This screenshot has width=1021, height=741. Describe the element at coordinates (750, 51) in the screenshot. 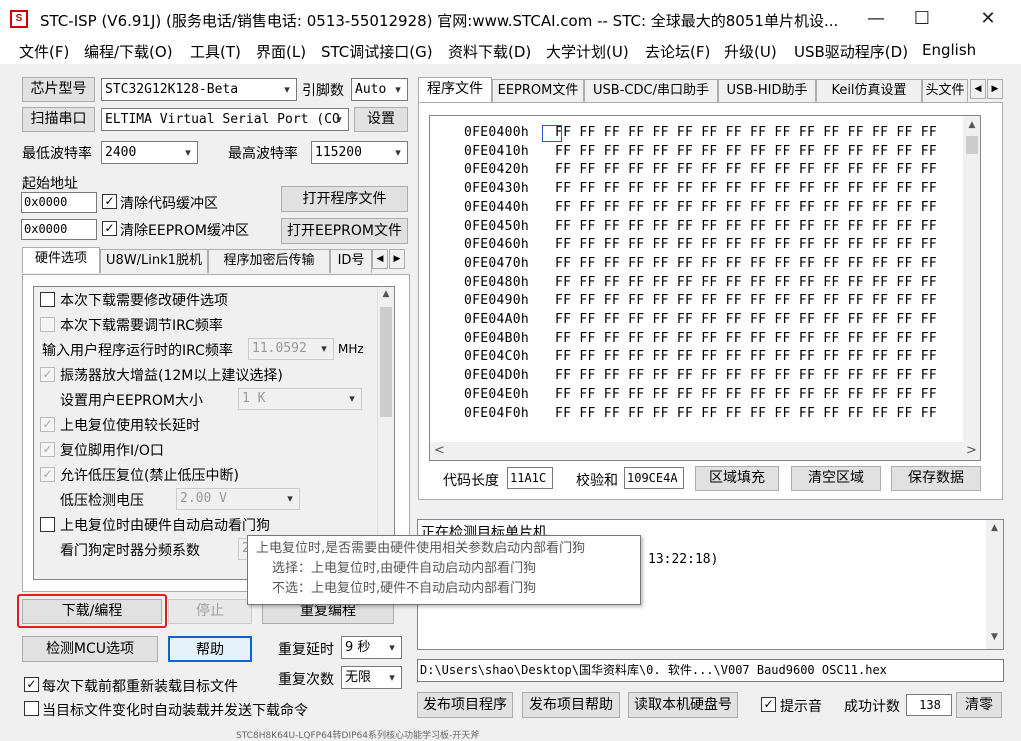

I see `menu-upgrade: 升级(U)` at that location.